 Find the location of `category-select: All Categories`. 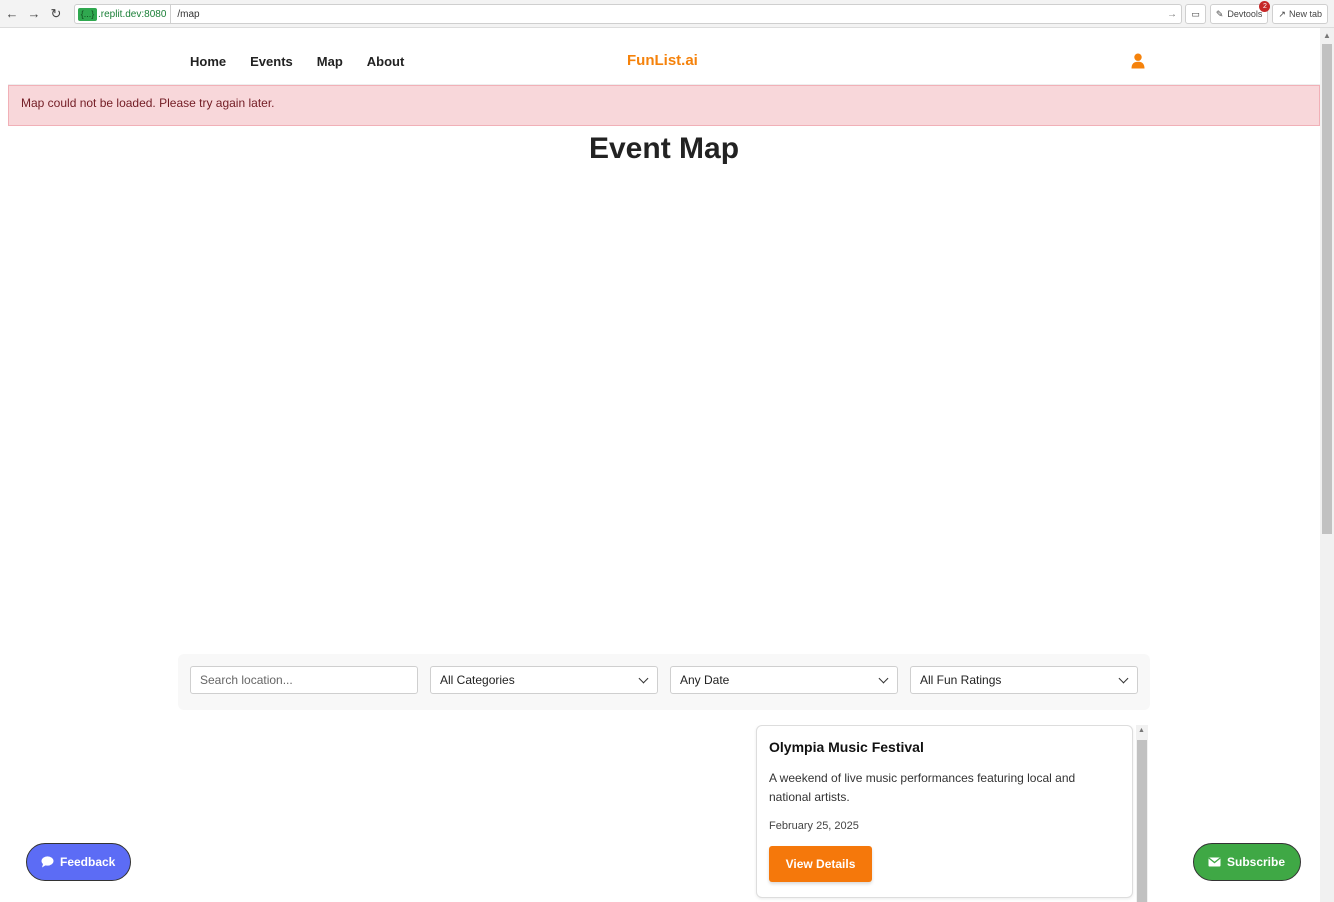

category-select: All Categories is located at coordinates (544, 680).